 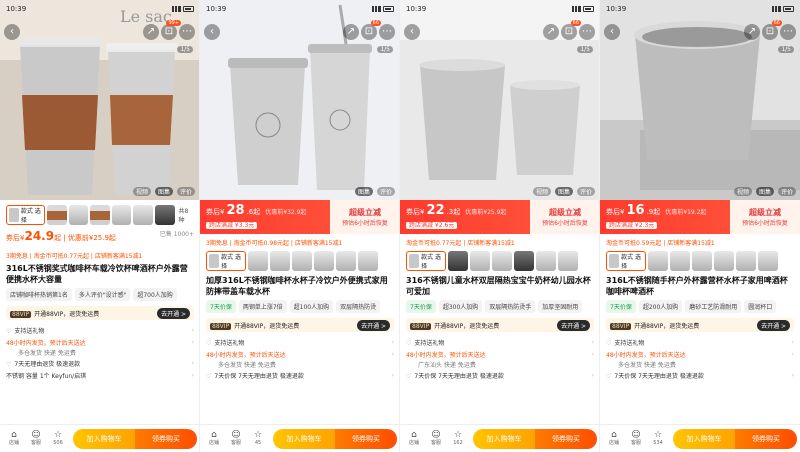 What do you see at coordinates (258, 438) in the screenshot?
I see `favorite-button: ☆ 45` at bounding box center [258, 438].